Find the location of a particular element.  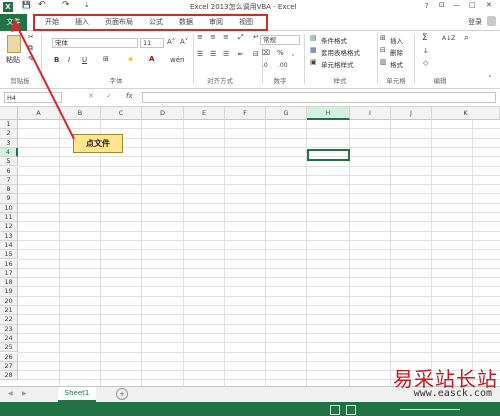

delete-cells-icon: ⊟ is located at coordinates (383, 50).